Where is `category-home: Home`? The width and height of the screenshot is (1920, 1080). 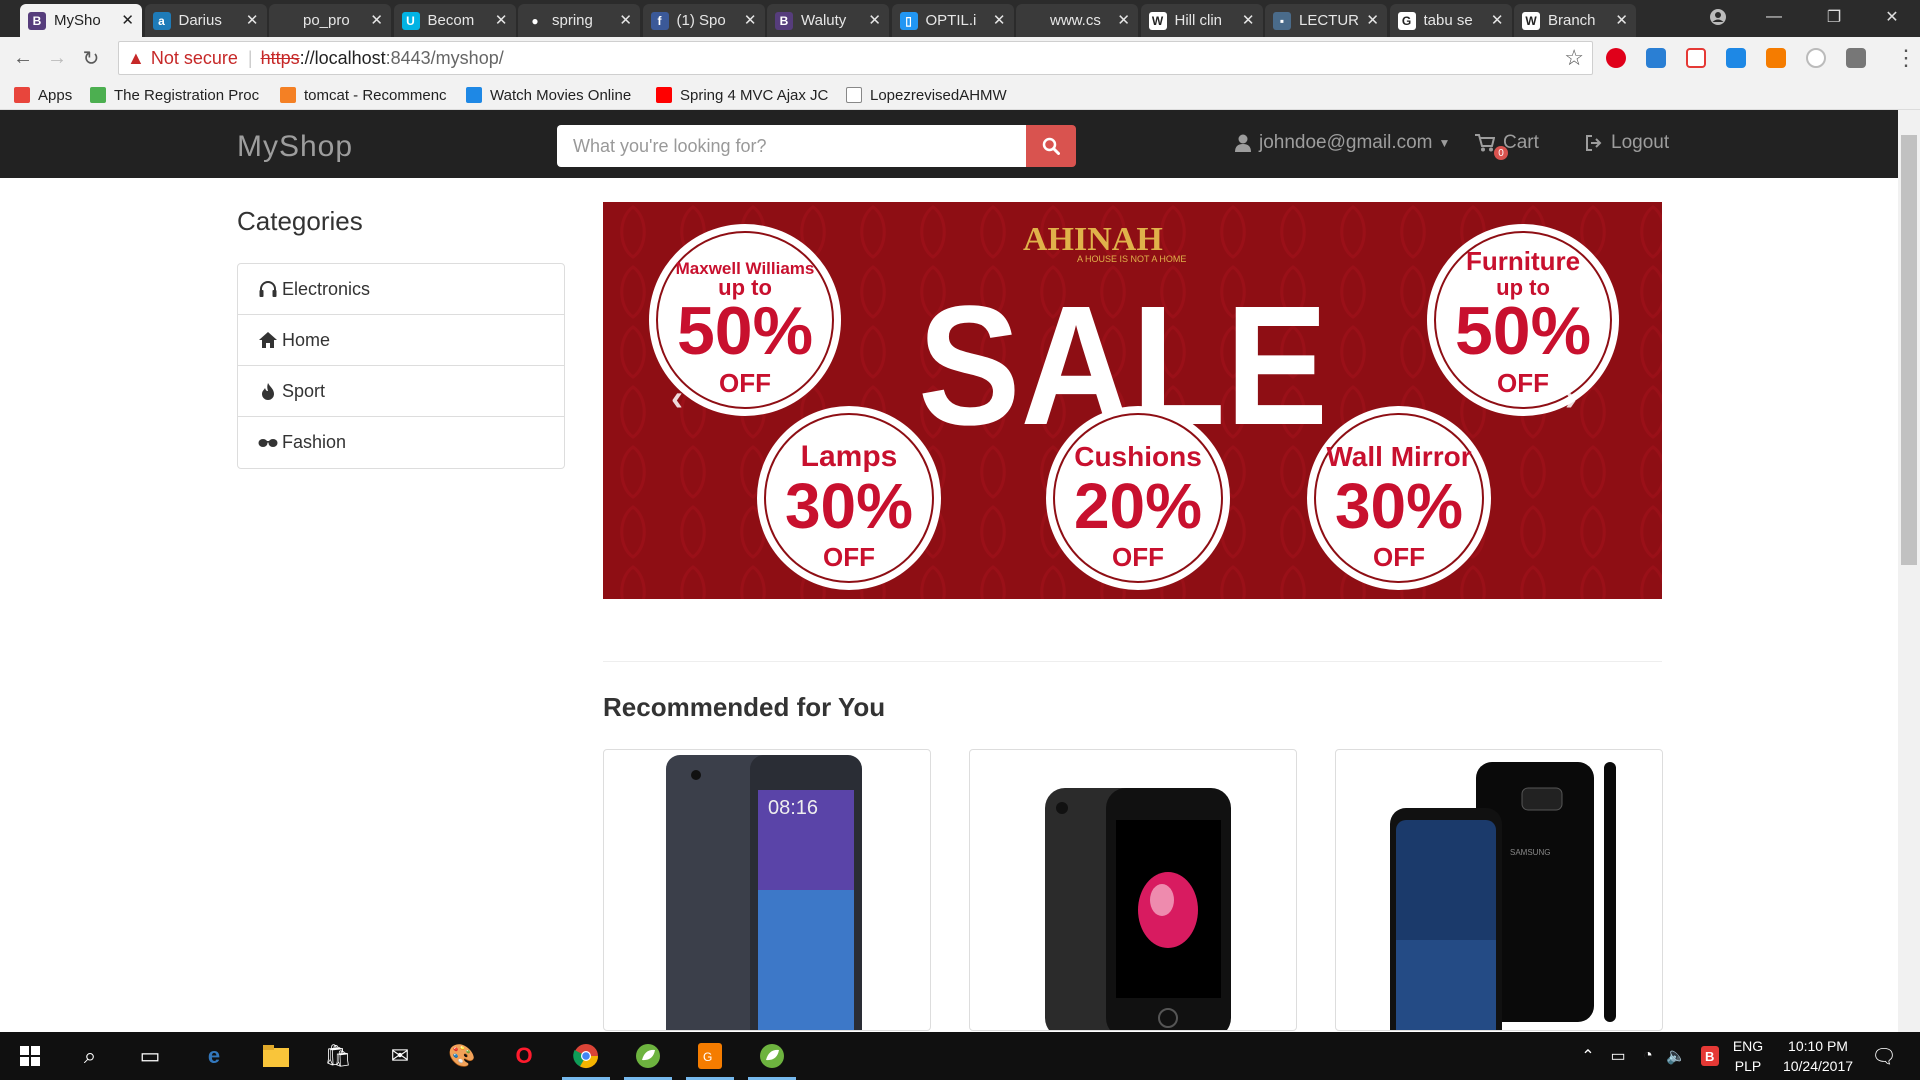
category-home: Home is located at coordinates (401, 340).